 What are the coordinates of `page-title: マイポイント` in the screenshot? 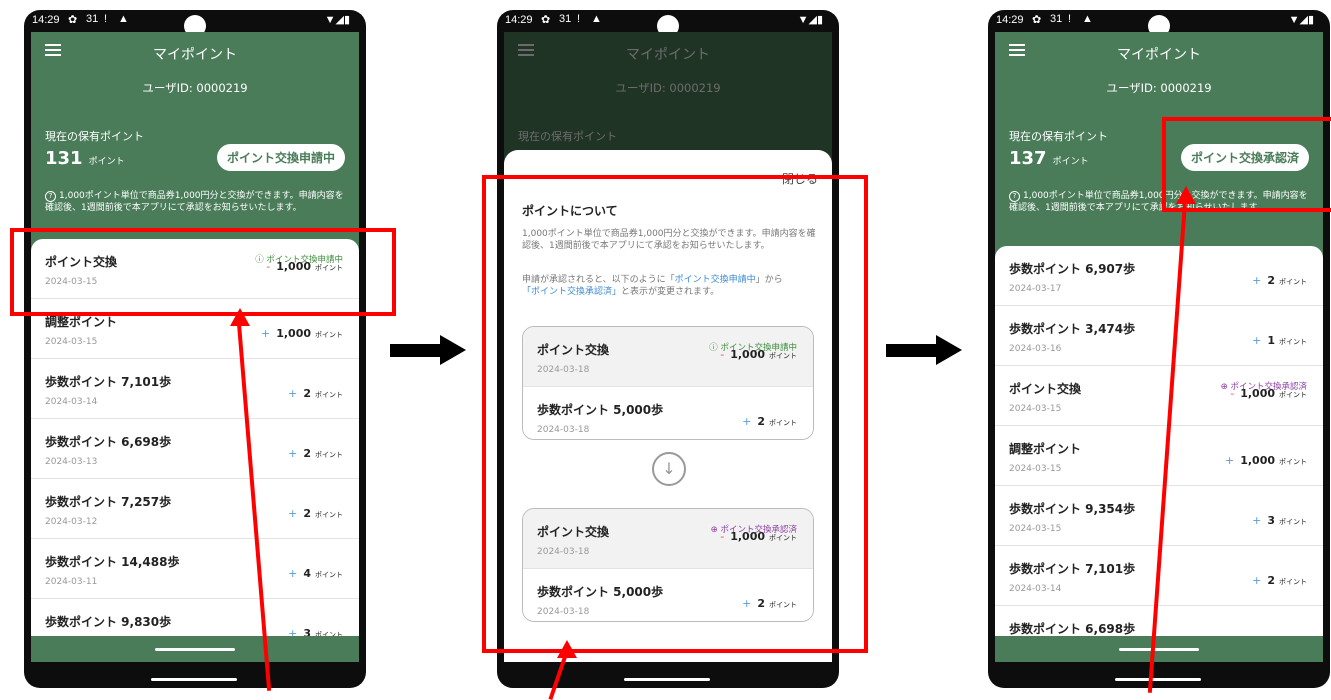 It's located at (195, 55).